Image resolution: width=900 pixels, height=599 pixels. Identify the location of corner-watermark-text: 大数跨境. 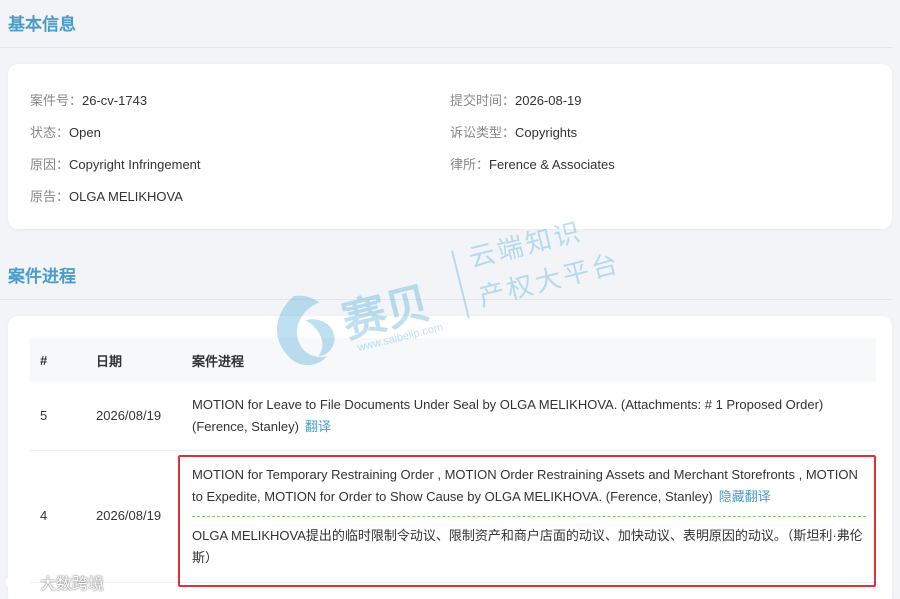
(72, 584).